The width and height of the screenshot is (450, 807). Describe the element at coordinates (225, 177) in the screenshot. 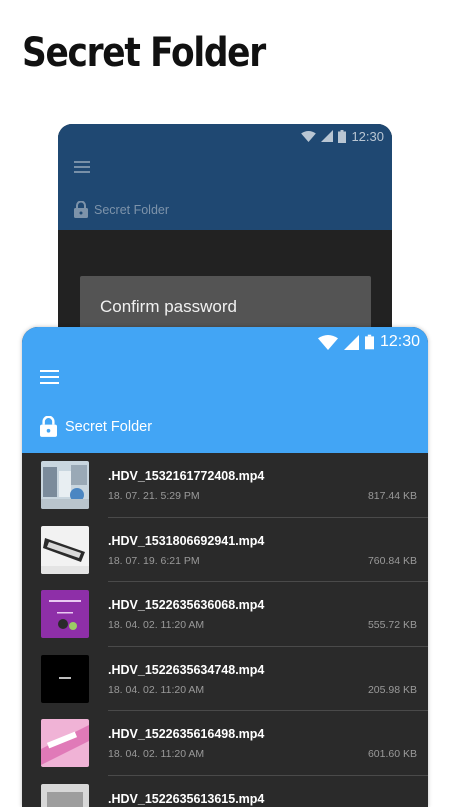

I see `back-app-bar: 12:30 Secret Folder` at that location.